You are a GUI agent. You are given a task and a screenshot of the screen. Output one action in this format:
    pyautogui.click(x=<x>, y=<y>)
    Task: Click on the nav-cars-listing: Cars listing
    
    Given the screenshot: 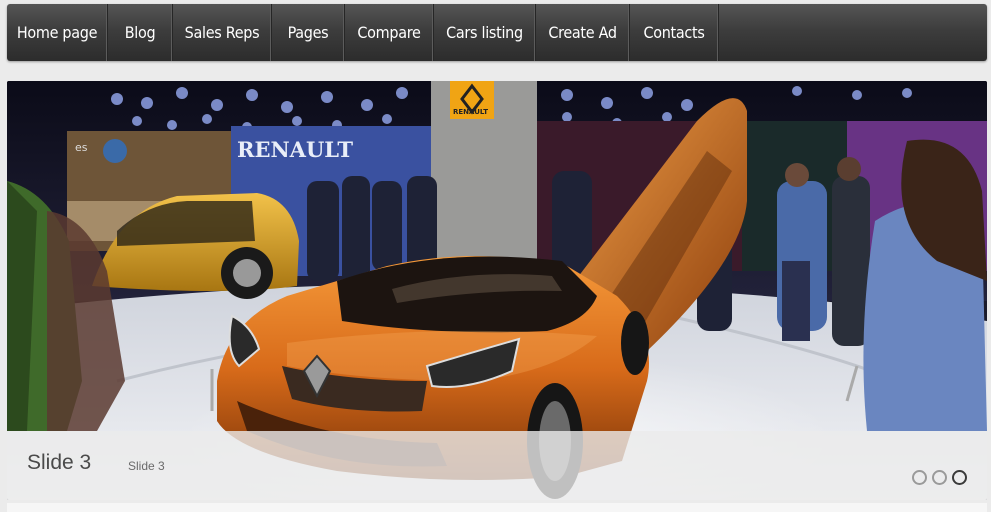 What is the action you would take?
    pyautogui.click(x=485, y=32)
    